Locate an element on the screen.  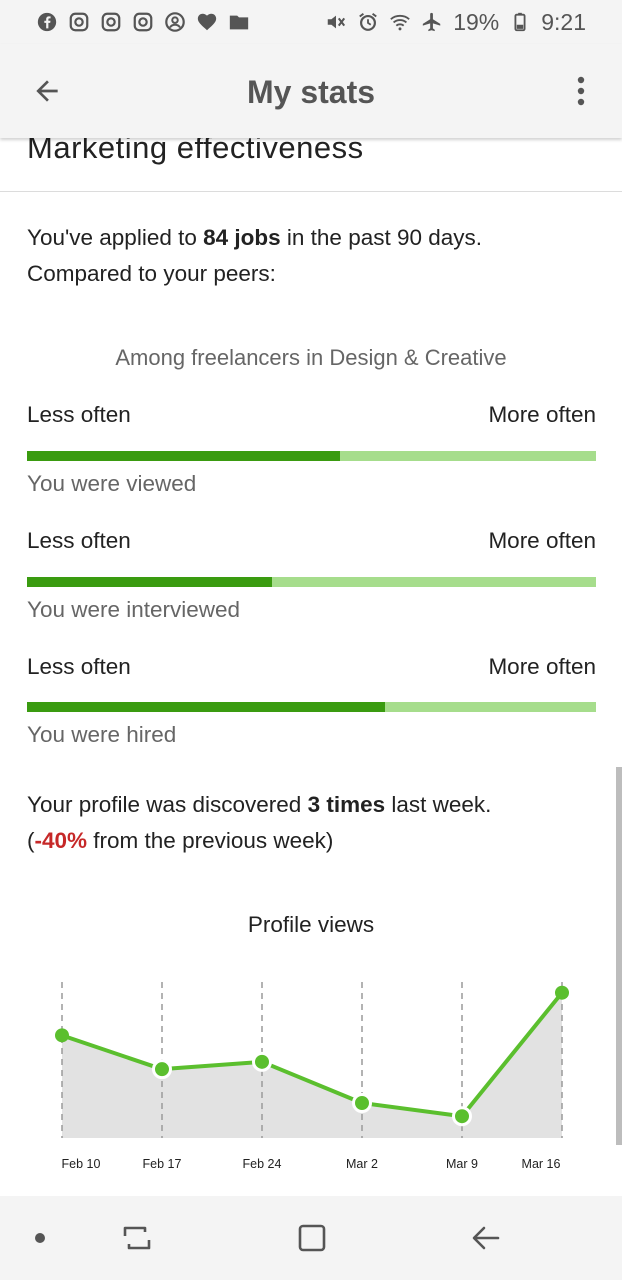
week-change-suffix: from the previous week) is located at coordinates (210, 840).